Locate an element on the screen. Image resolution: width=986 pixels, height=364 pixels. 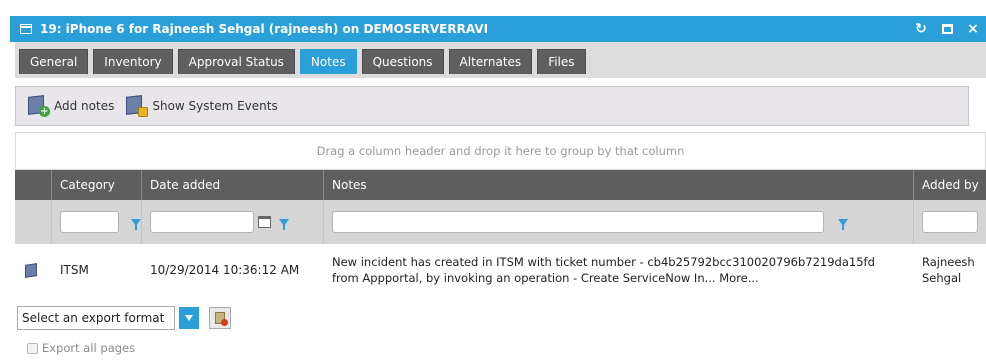
show-system-events-button: Show System Events is located at coordinates (202, 106).